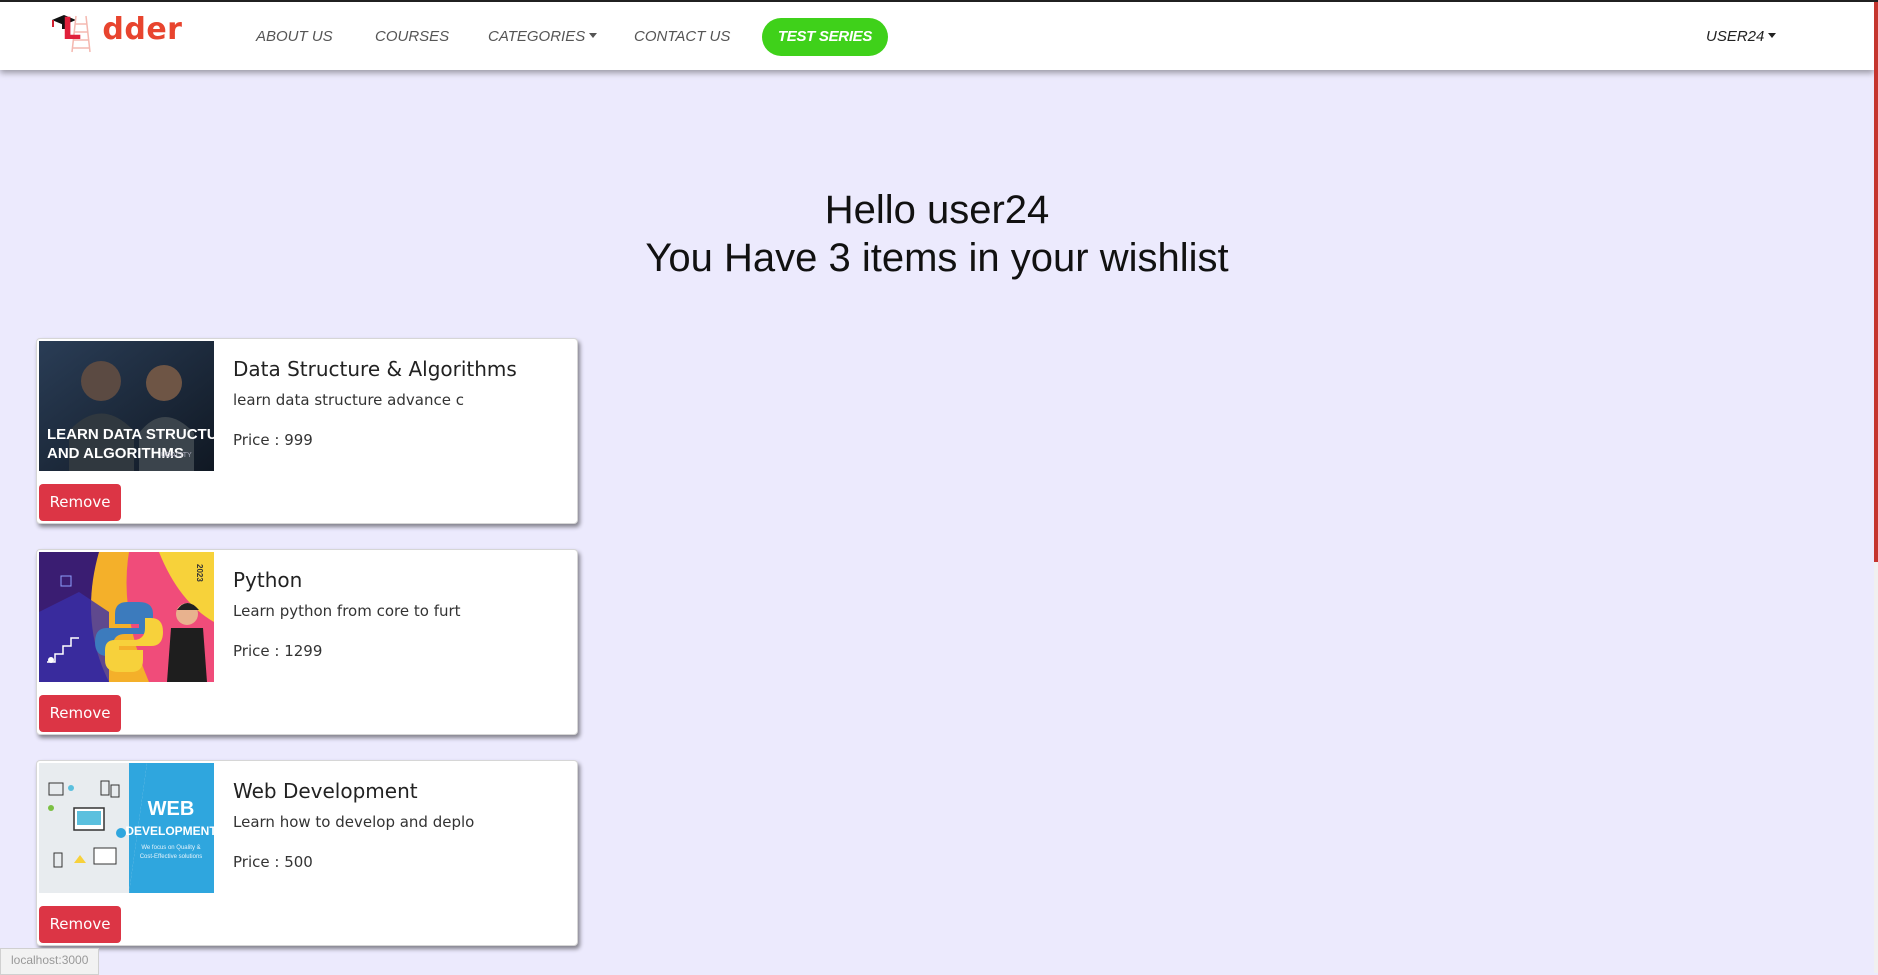  What do you see at coordinates (298, 862) in the screenshot?
I see `price-value: 500` at bounding box center [298, 862].